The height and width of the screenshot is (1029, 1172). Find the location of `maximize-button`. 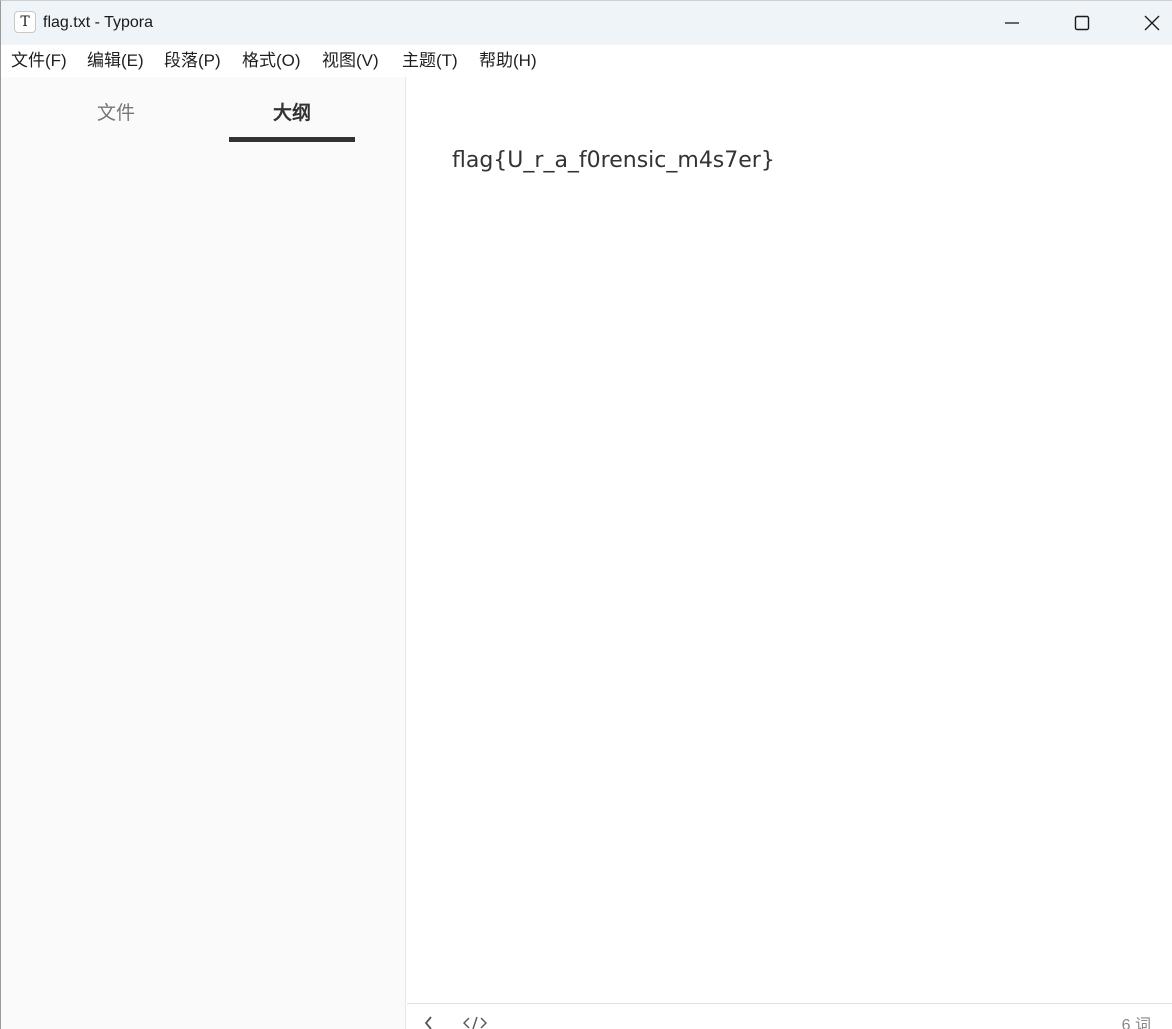

maximize-button is located at coordinates (1082, 23).